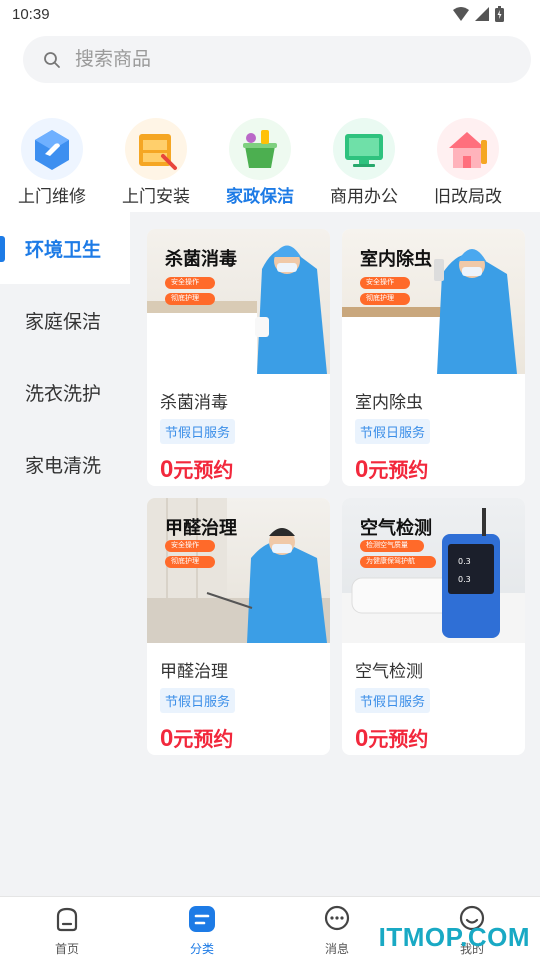 The width and height of the screenshot is (540, 960). What do you see at coordinates (392, 546) in the screenshot?
I see `image-badge: 检测空气质量` at bounding box center [392, 546].